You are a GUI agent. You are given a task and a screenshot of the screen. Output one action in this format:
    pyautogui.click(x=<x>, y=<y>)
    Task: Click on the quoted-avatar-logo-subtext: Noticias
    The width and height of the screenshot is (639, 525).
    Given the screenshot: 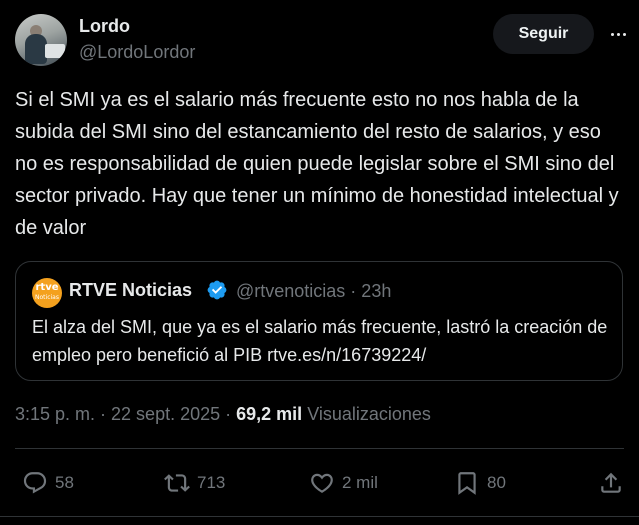 What is the action you would take?
    pyautogui.click(x=47, y=297)
    